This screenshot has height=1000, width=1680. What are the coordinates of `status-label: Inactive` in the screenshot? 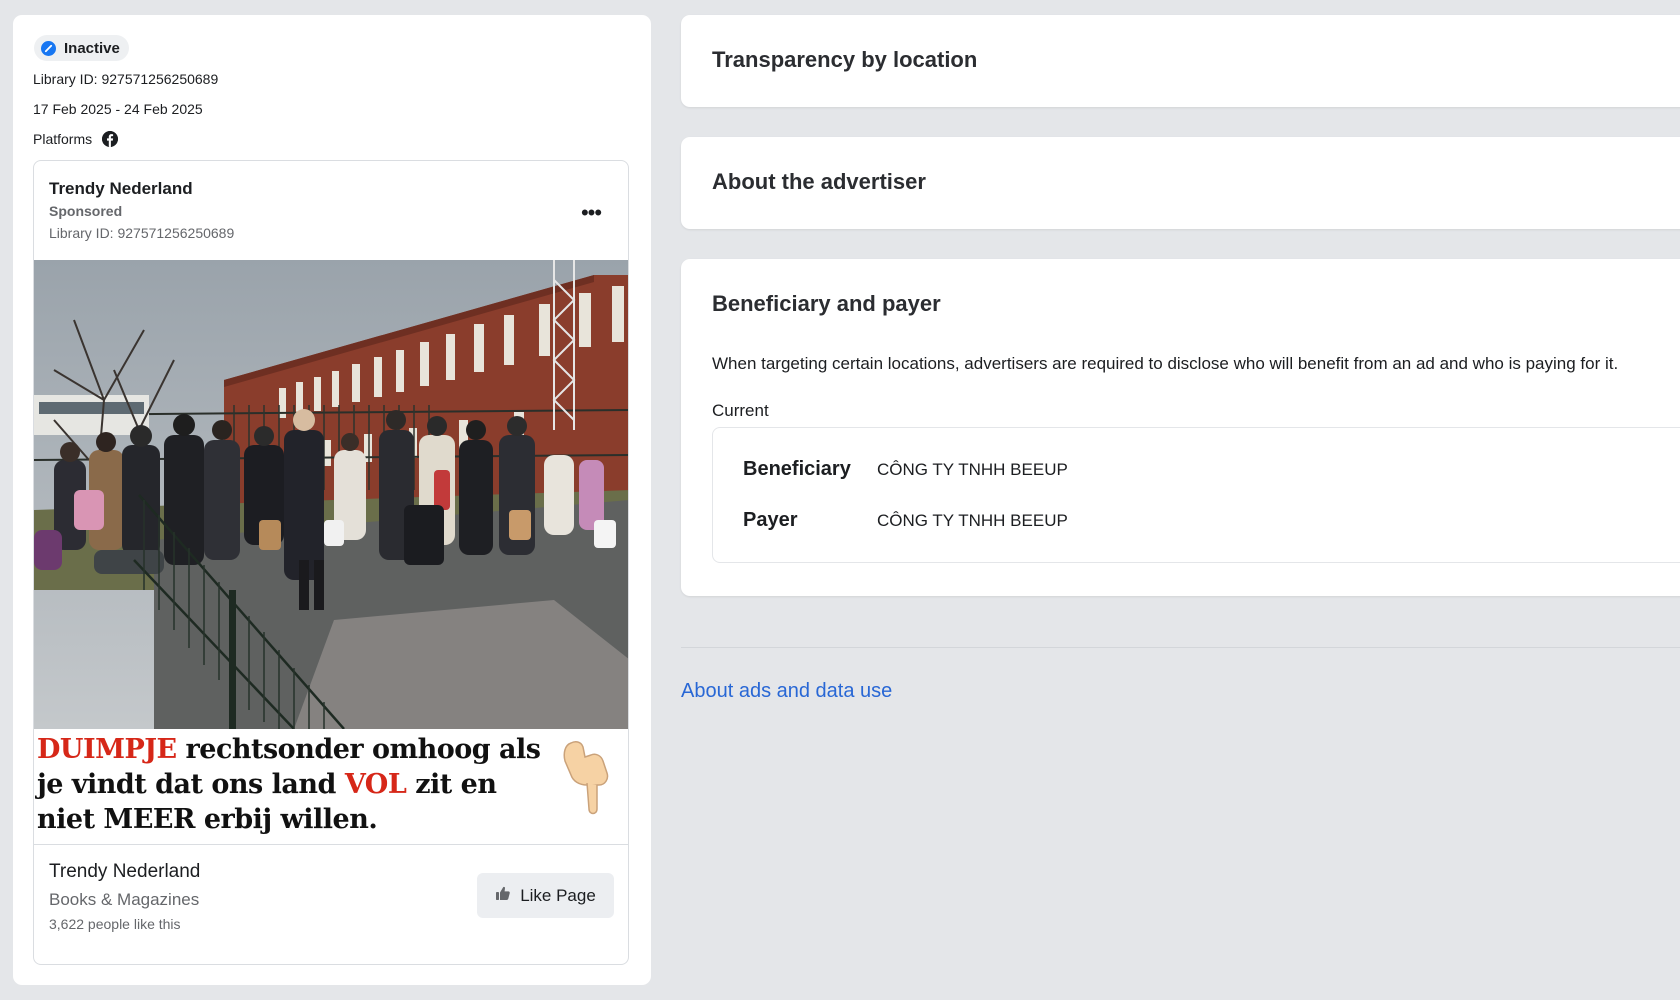 It's located at (92, 48).